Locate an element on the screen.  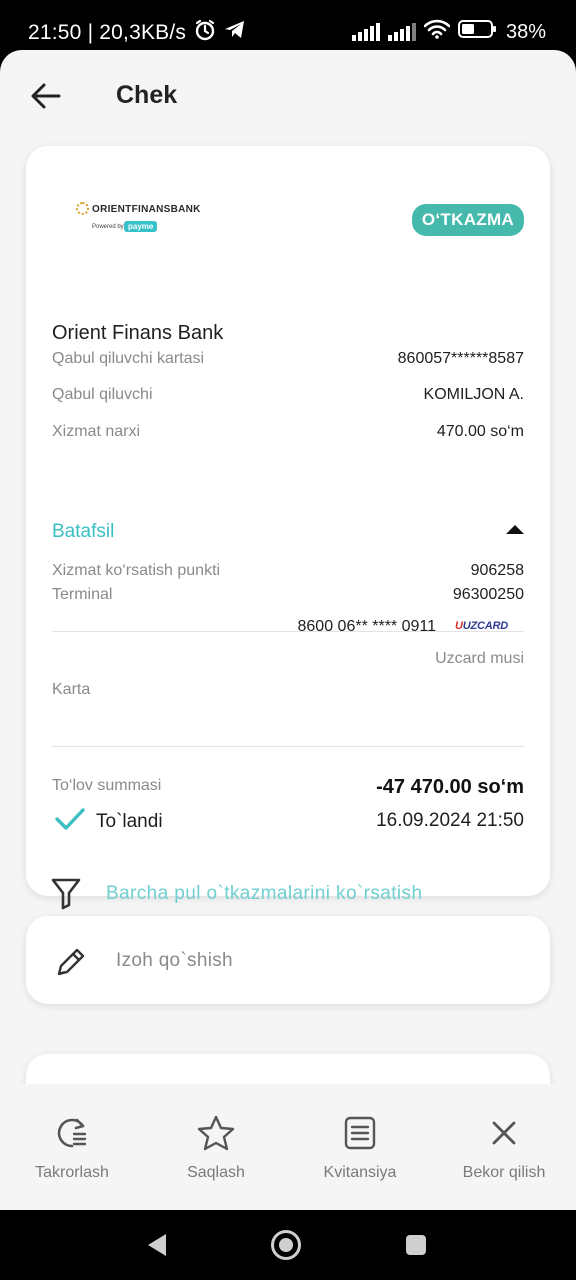
caret-up-icon is located at coordinates (515, 529).